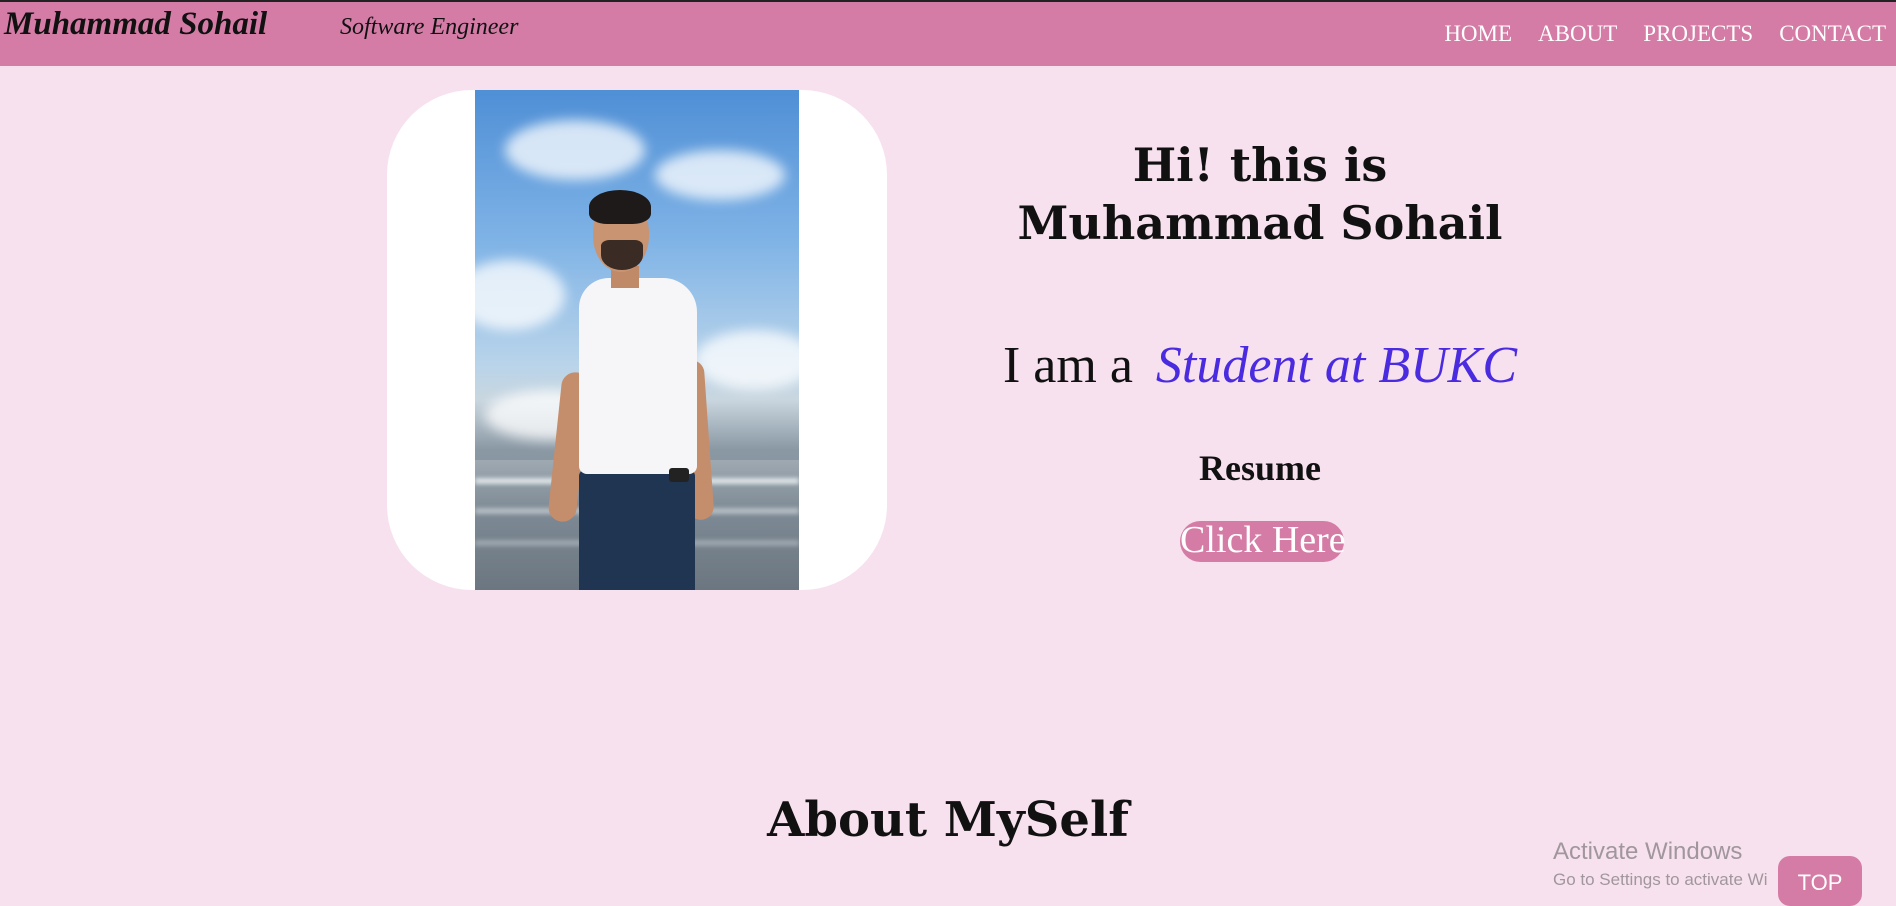 The height and width of the screenshot is (906, 1896). I want to click on nav-links: HOME ABOUT PROJECTS CONTACT, so click(1665, 34).